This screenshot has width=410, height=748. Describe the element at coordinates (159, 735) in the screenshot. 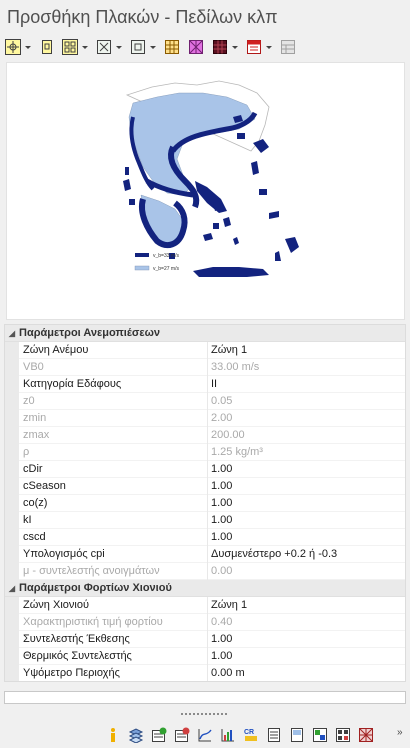

I see `import-icon` at that location.